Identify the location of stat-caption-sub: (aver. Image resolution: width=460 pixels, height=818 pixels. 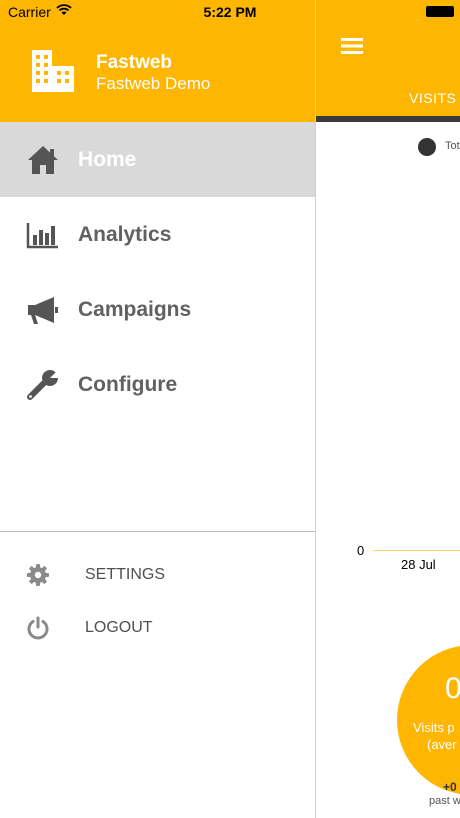
(442, 744).